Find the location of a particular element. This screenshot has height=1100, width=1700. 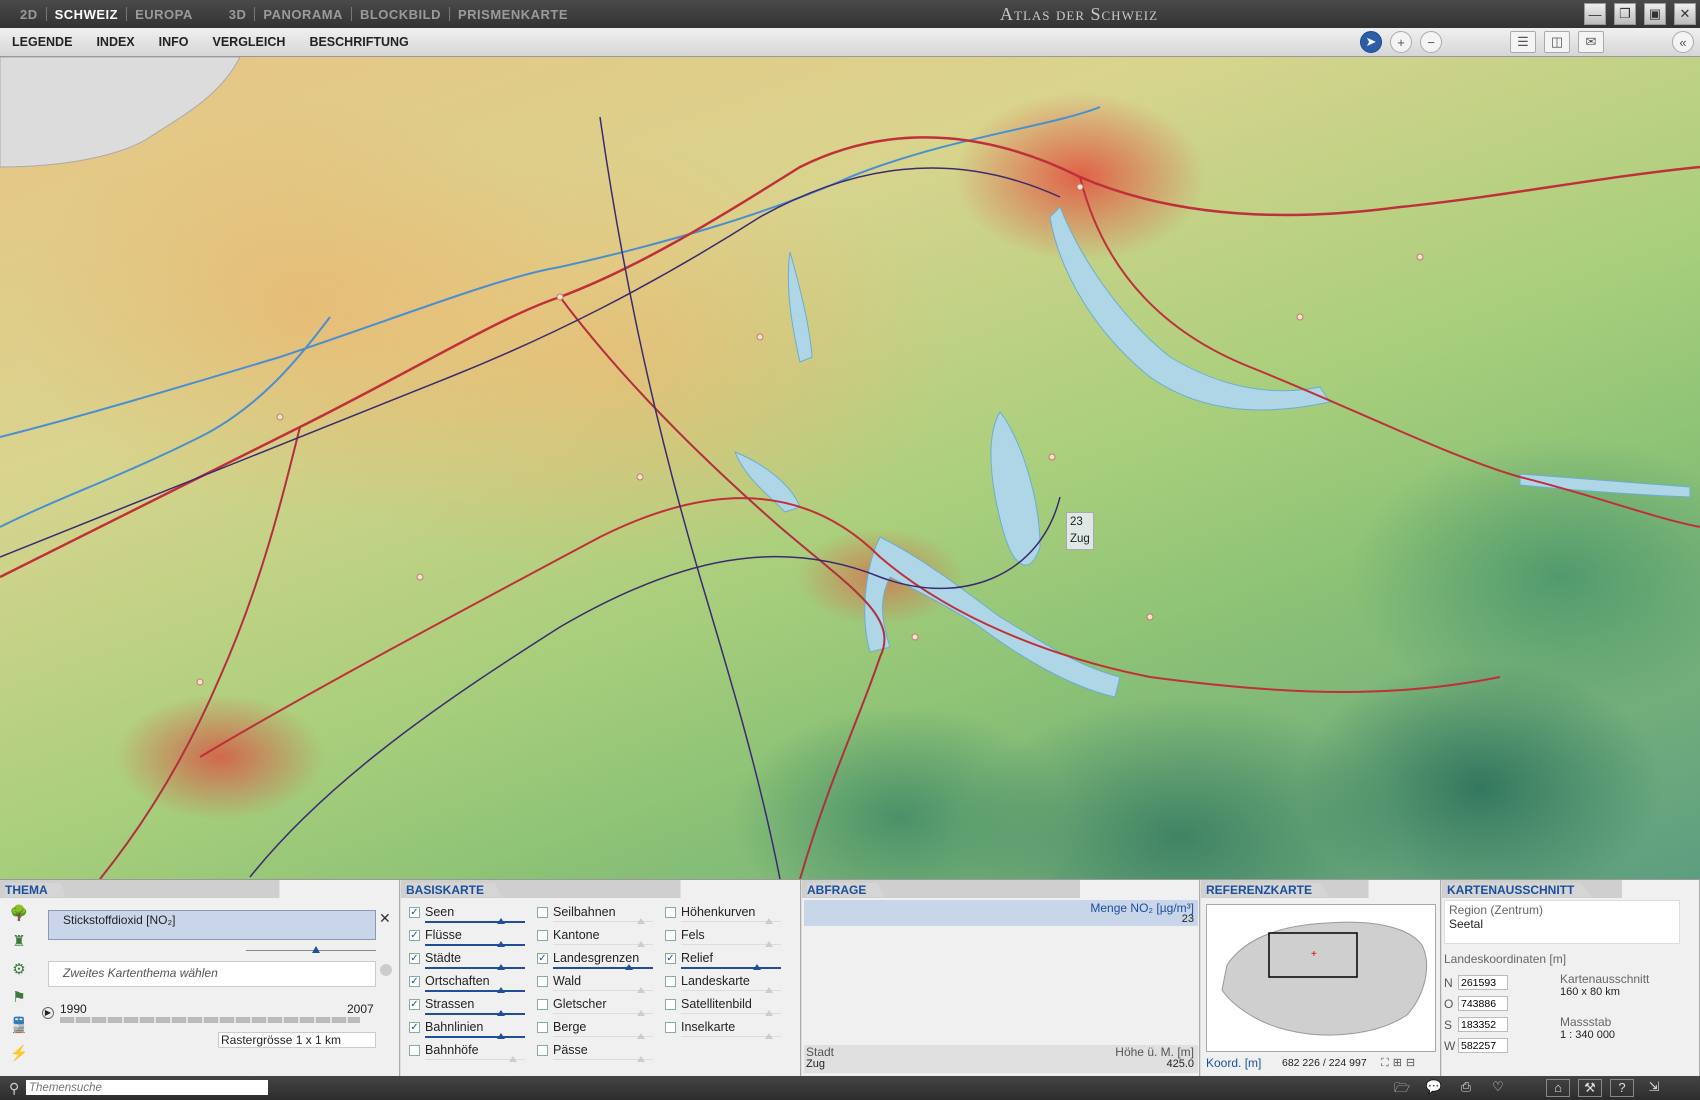

layer-toggle: Gletscher is located at coordinates (597, 1007).